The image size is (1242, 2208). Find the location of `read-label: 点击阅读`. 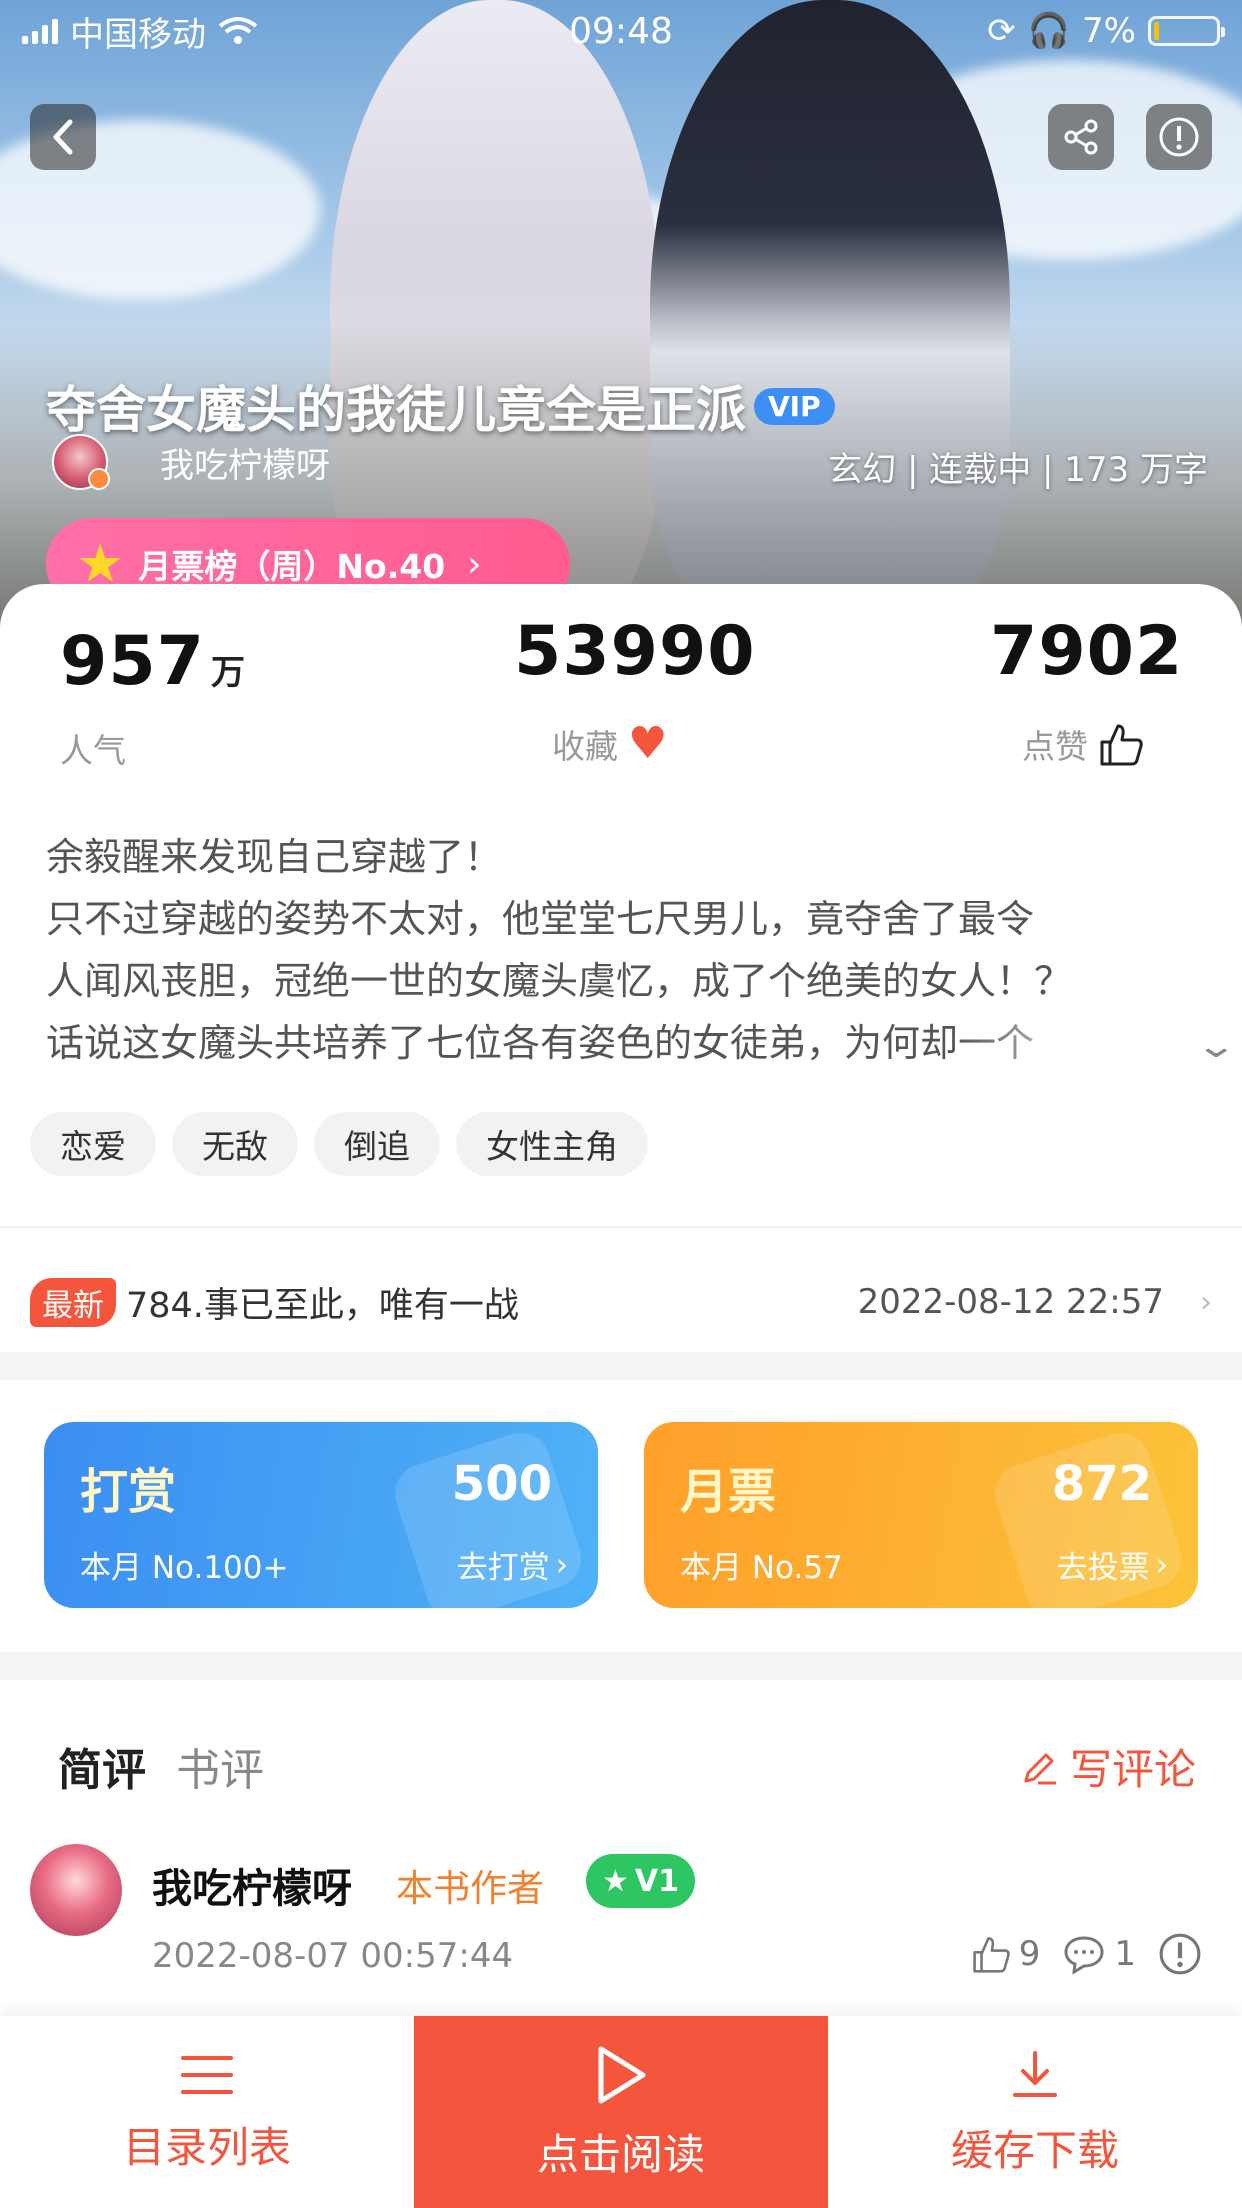

read-label: 点击阅读 is located at coordinates (620, 2154).